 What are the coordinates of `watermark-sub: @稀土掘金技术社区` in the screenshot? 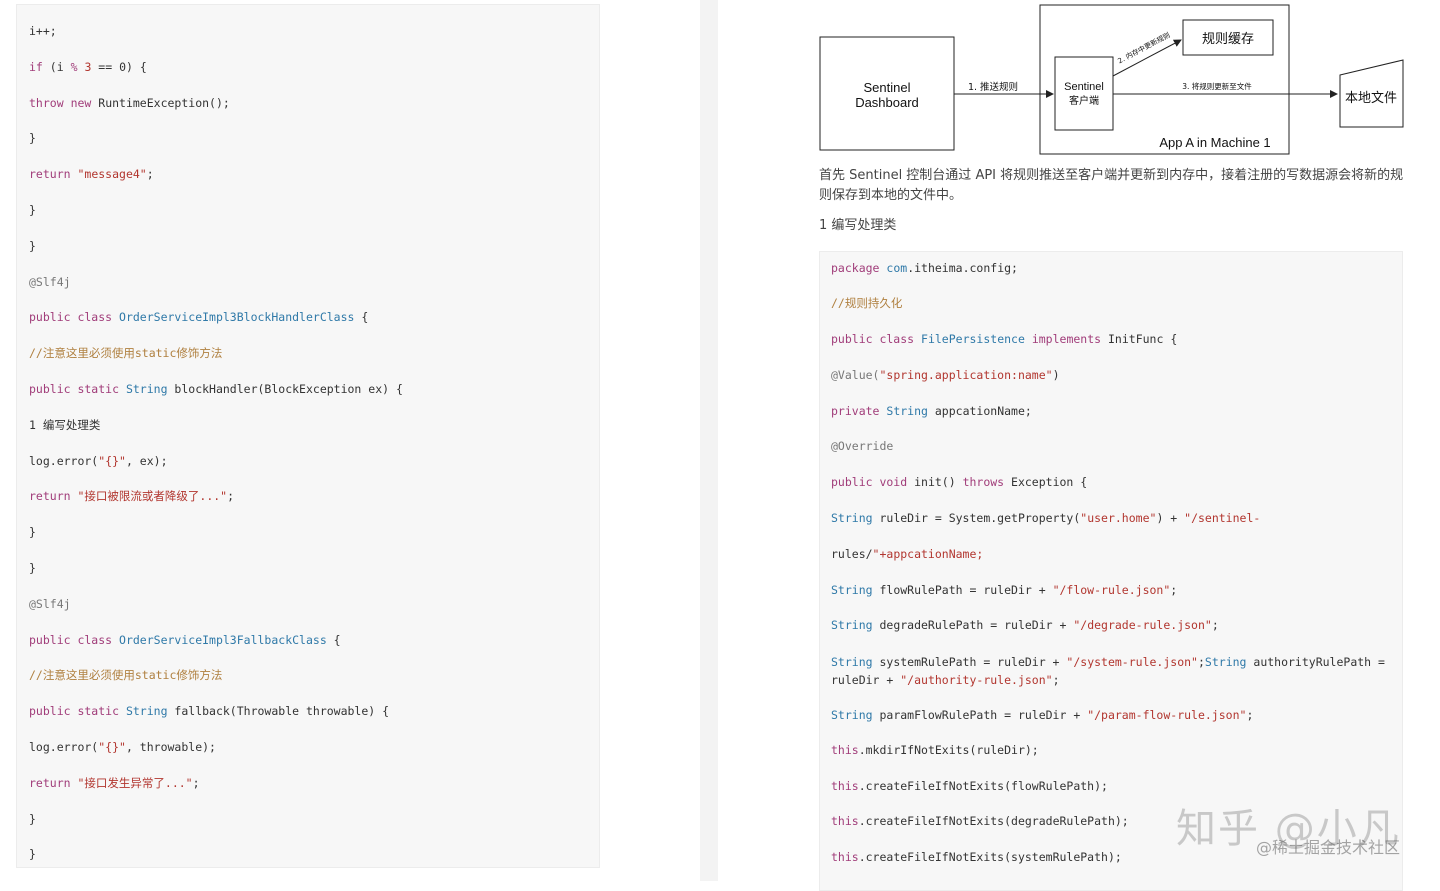 It's located at (1328, 847).